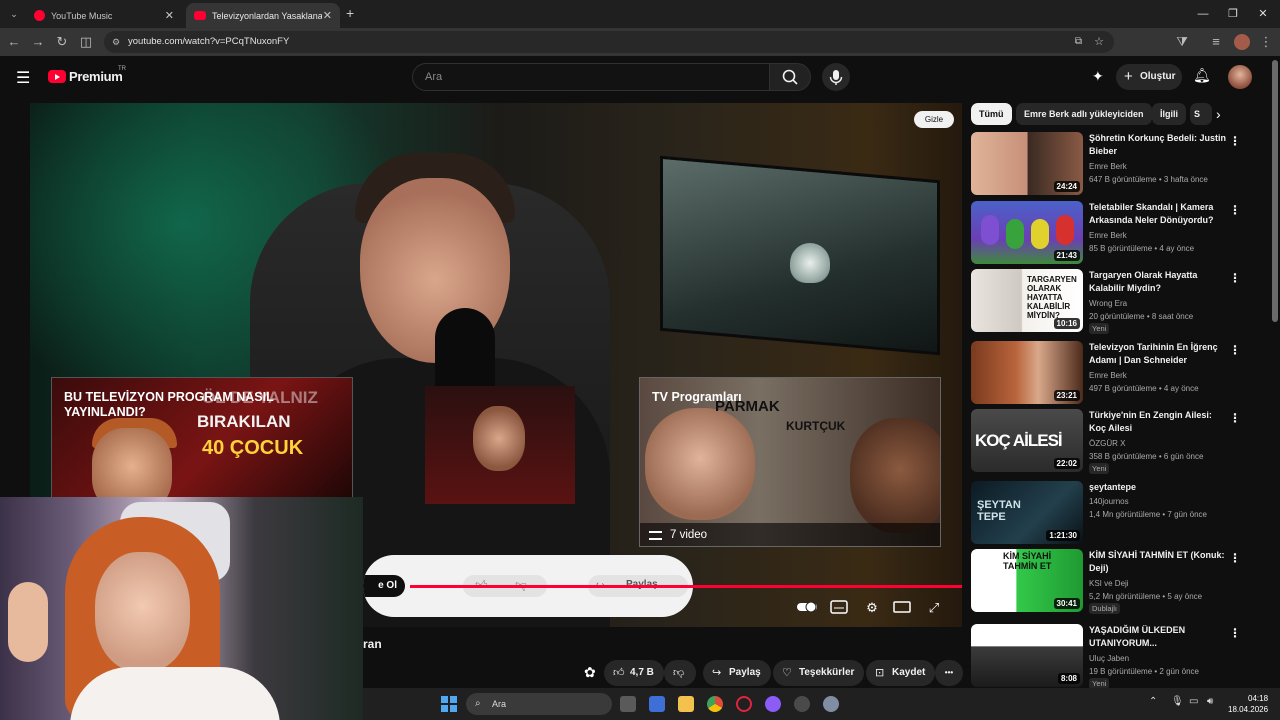 This screenshot has width=1280, height=720. I want to click on magic-wand-icon: ✦, so click(1098, 76).